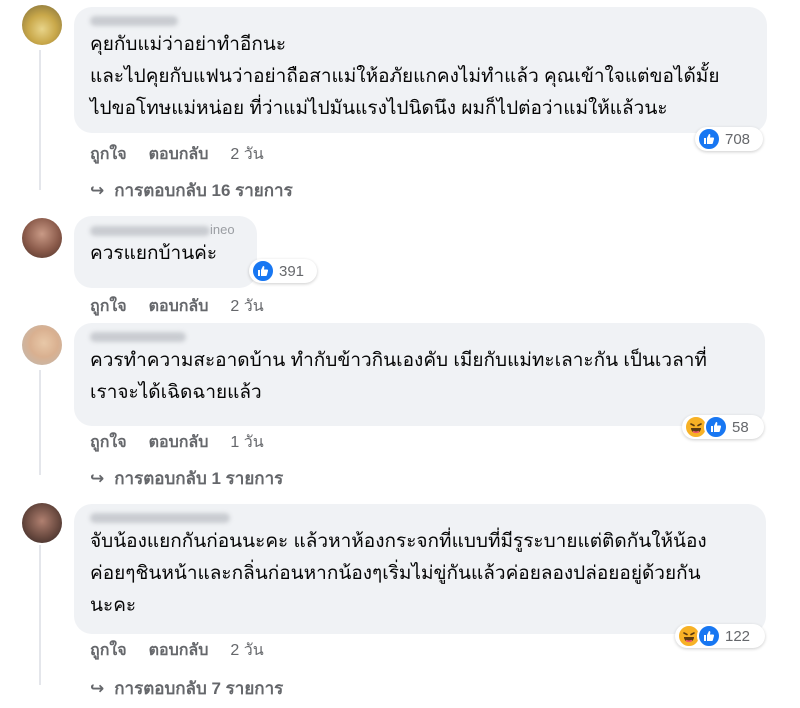 Image resolution: width=800 pixels, height=708 pixels. I want to click on timestamp: 1 วัน, so click(246, 442).